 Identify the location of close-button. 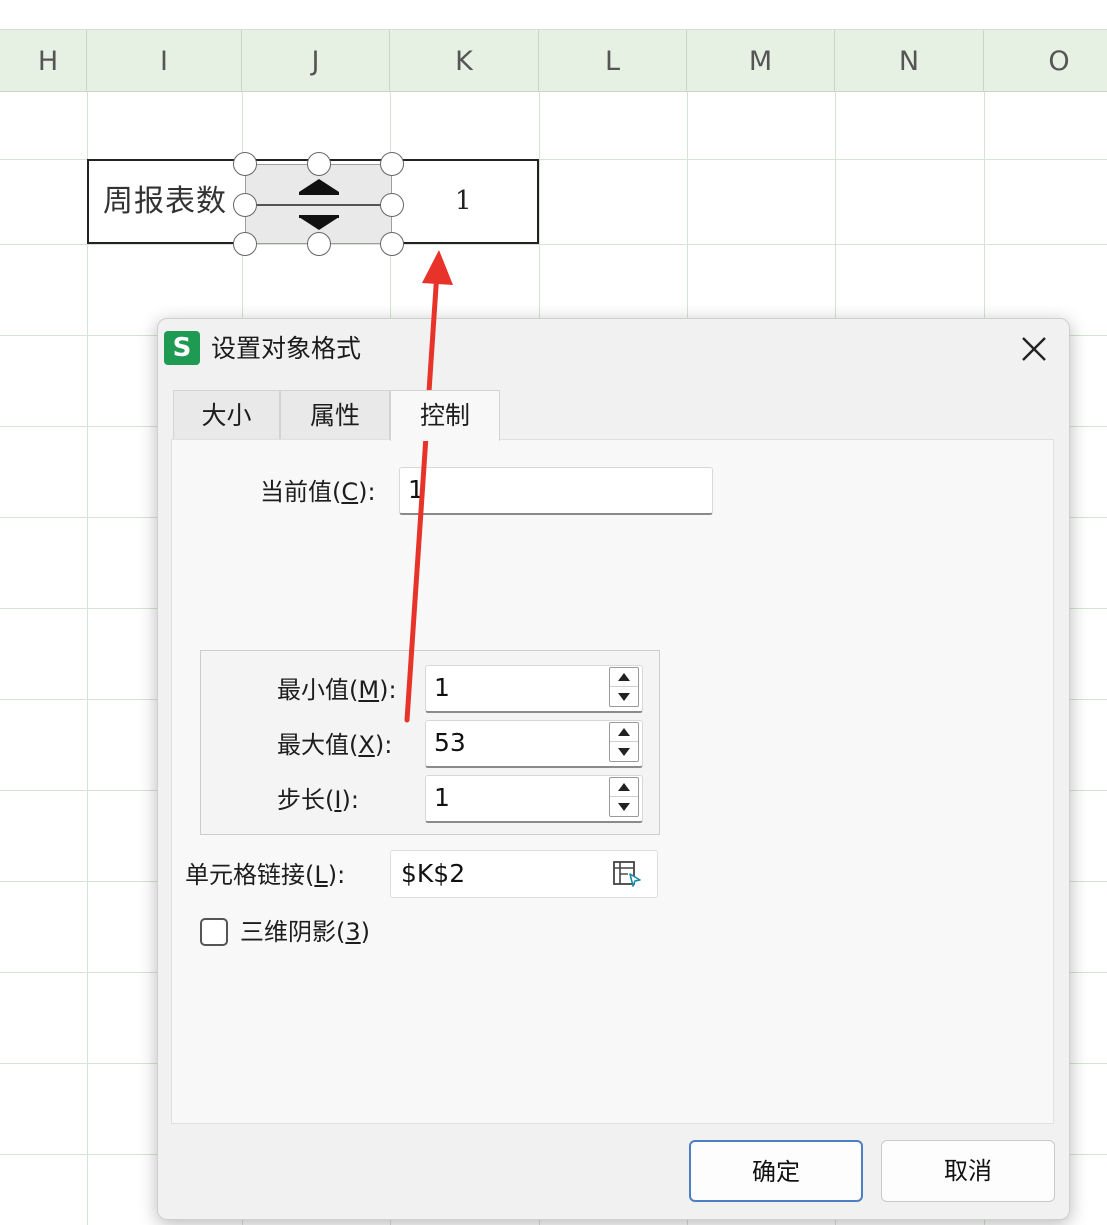
(1034, 349).